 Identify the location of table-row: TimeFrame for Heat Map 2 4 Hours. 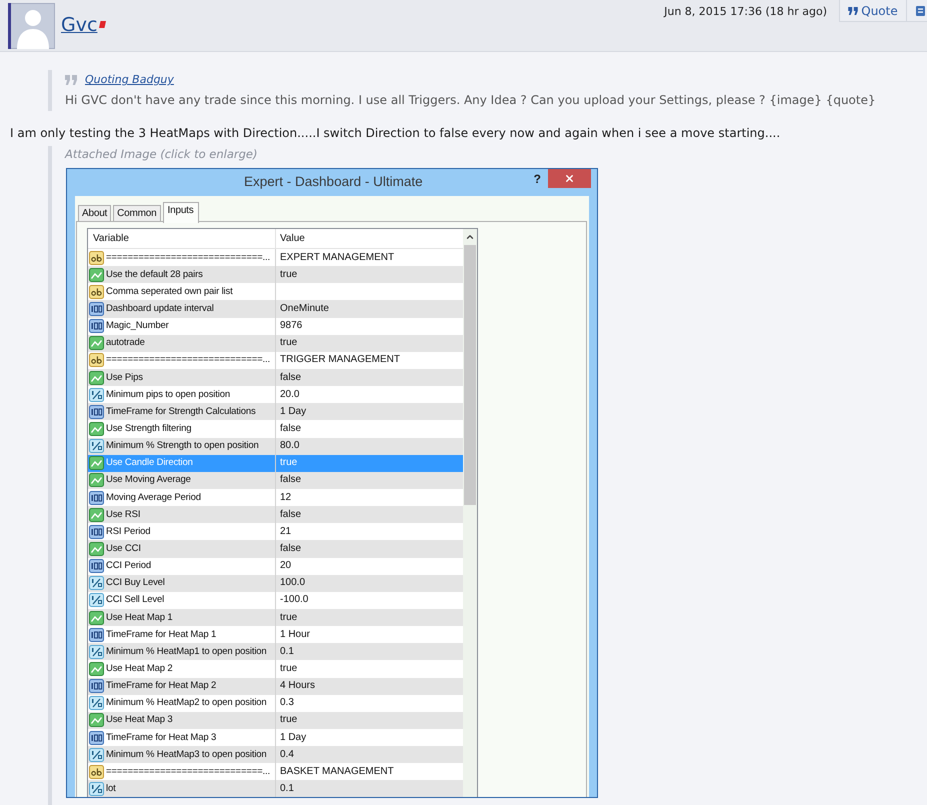
(275, 686).